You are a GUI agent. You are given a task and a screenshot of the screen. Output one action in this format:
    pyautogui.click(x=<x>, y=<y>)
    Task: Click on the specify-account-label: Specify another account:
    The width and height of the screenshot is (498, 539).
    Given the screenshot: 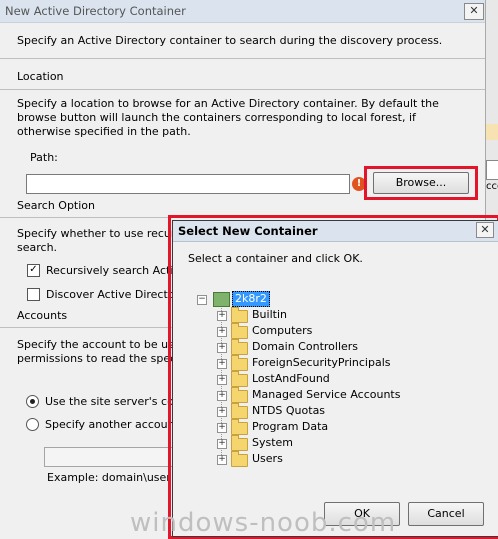 What is the action you would take?
    pyautogui.click(x=114, y=424)
    